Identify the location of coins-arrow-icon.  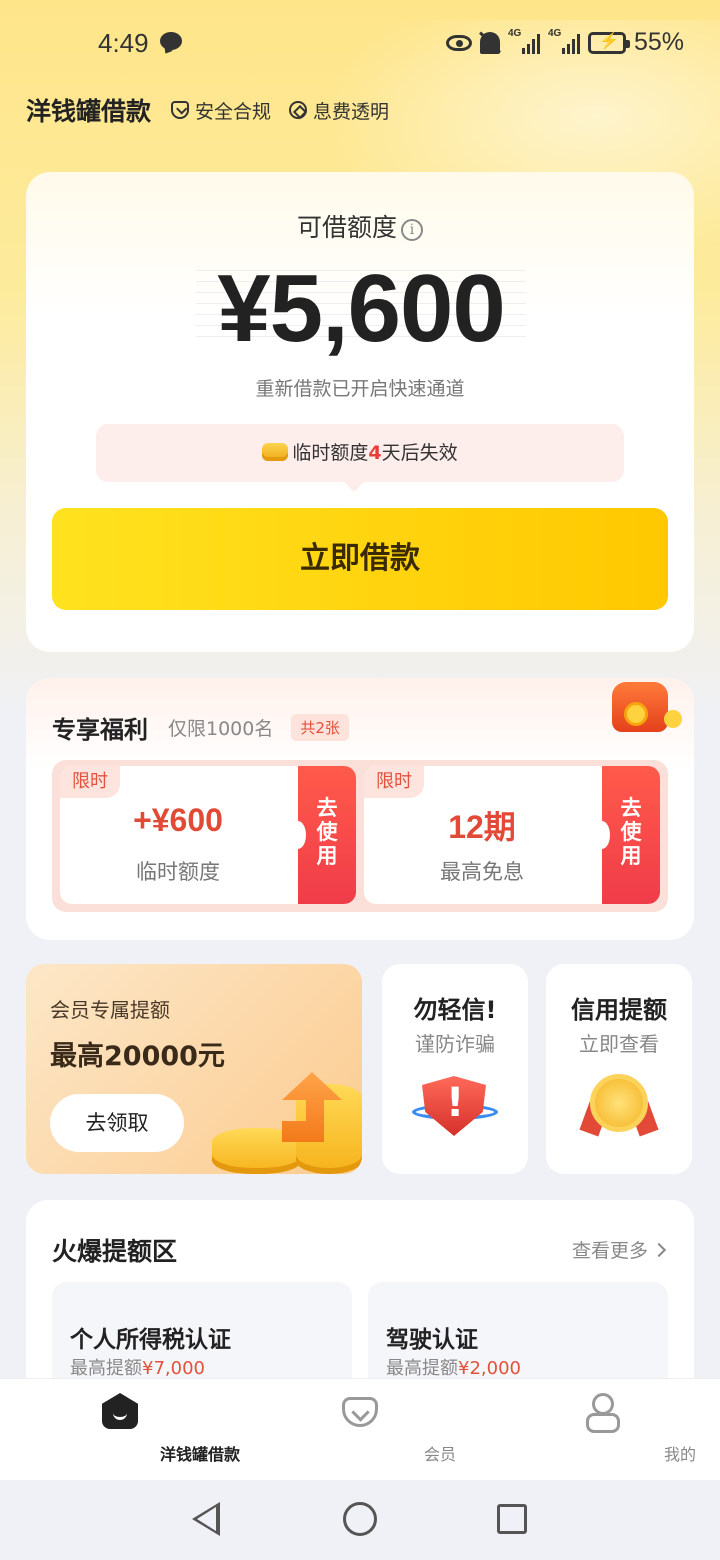
(287, 1114).